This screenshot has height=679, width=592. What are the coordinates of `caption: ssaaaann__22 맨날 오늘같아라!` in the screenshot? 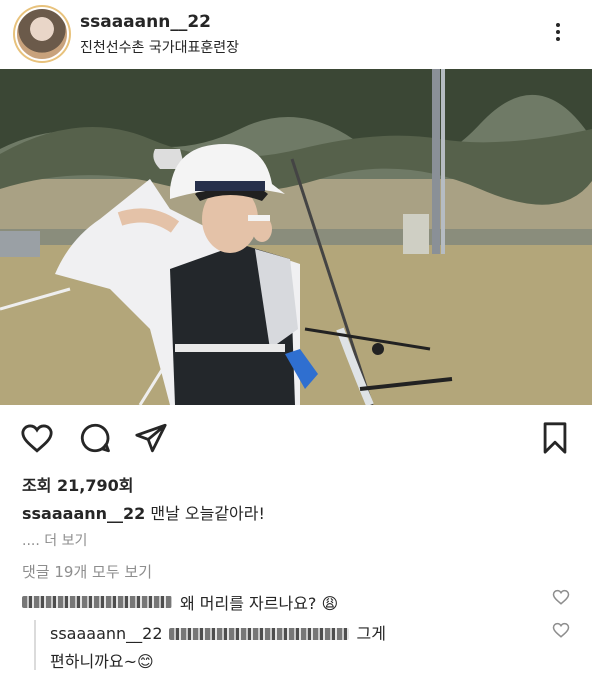 It's located at (143, 512).